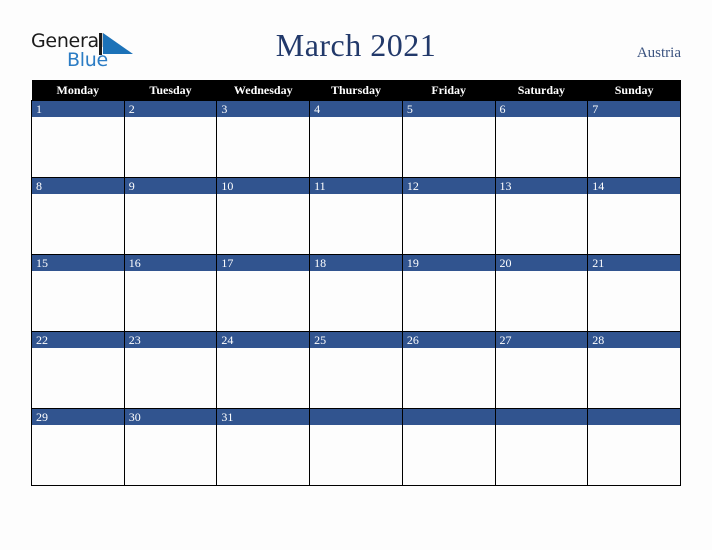 This screenshot has height=550, width=712. I want to click on day-cell: 19, so click(448, 293).